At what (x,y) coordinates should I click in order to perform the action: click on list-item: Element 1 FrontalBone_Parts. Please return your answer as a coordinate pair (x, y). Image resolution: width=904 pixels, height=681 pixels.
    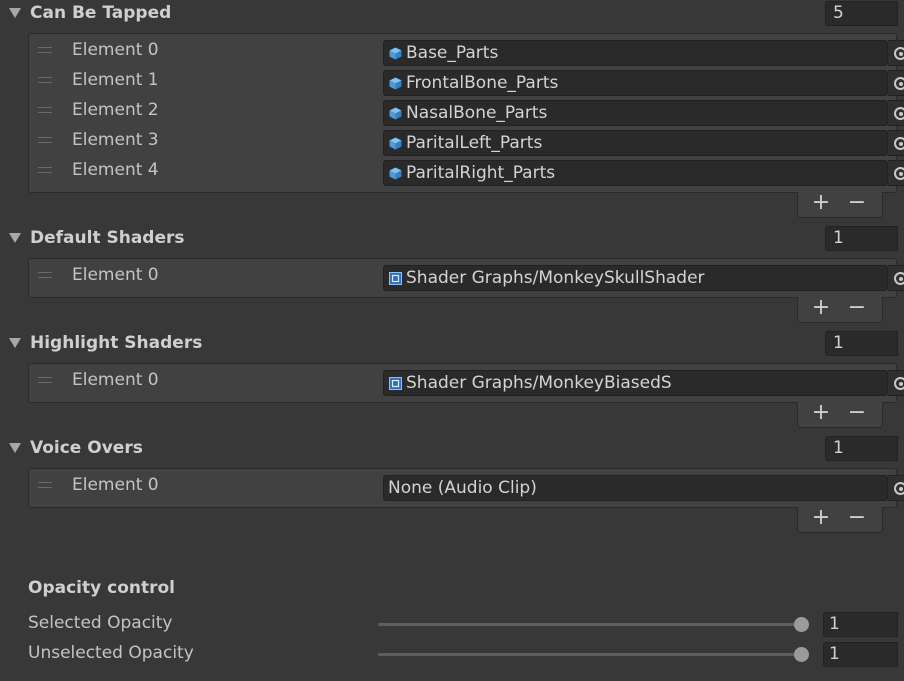
    Looking at the image, I should click on (466, 81).